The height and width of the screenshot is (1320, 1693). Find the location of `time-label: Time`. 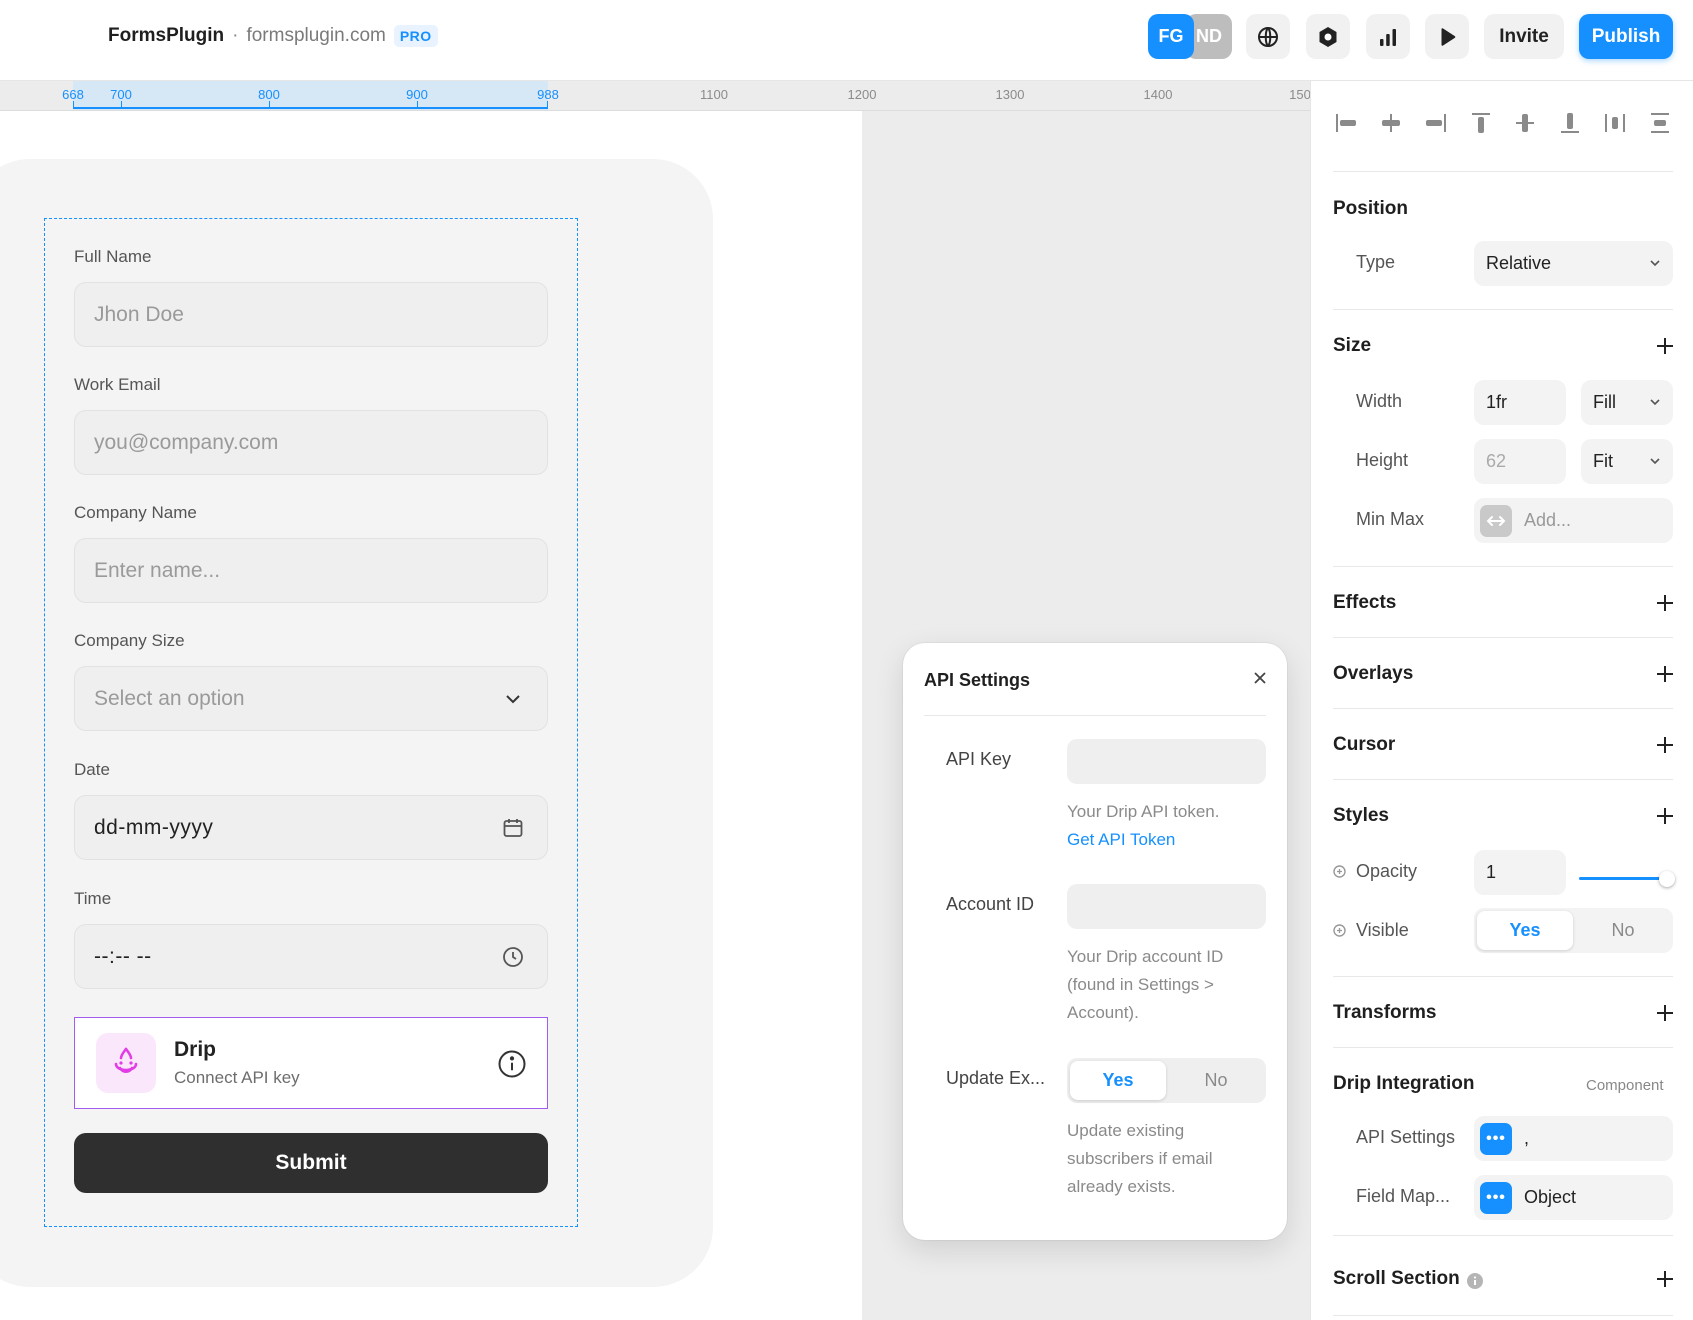

time-label: Time is located at coordinates (93, 898).